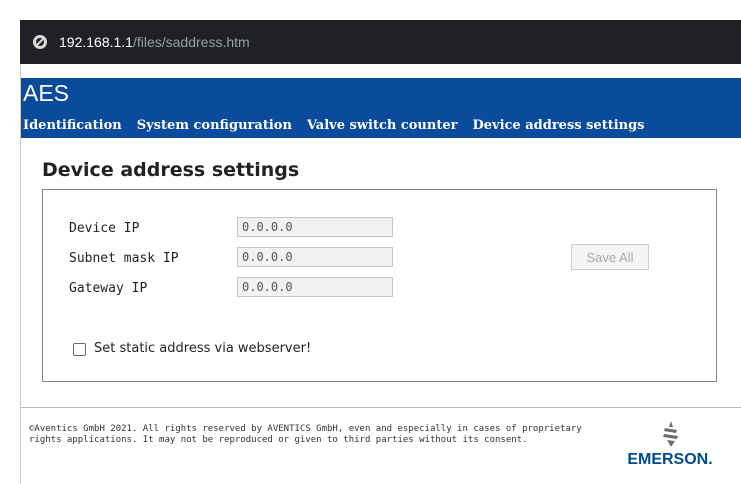 The image size is (741, 484). I want to click on url-path: /files/saddress.htm, so click(191, 42).